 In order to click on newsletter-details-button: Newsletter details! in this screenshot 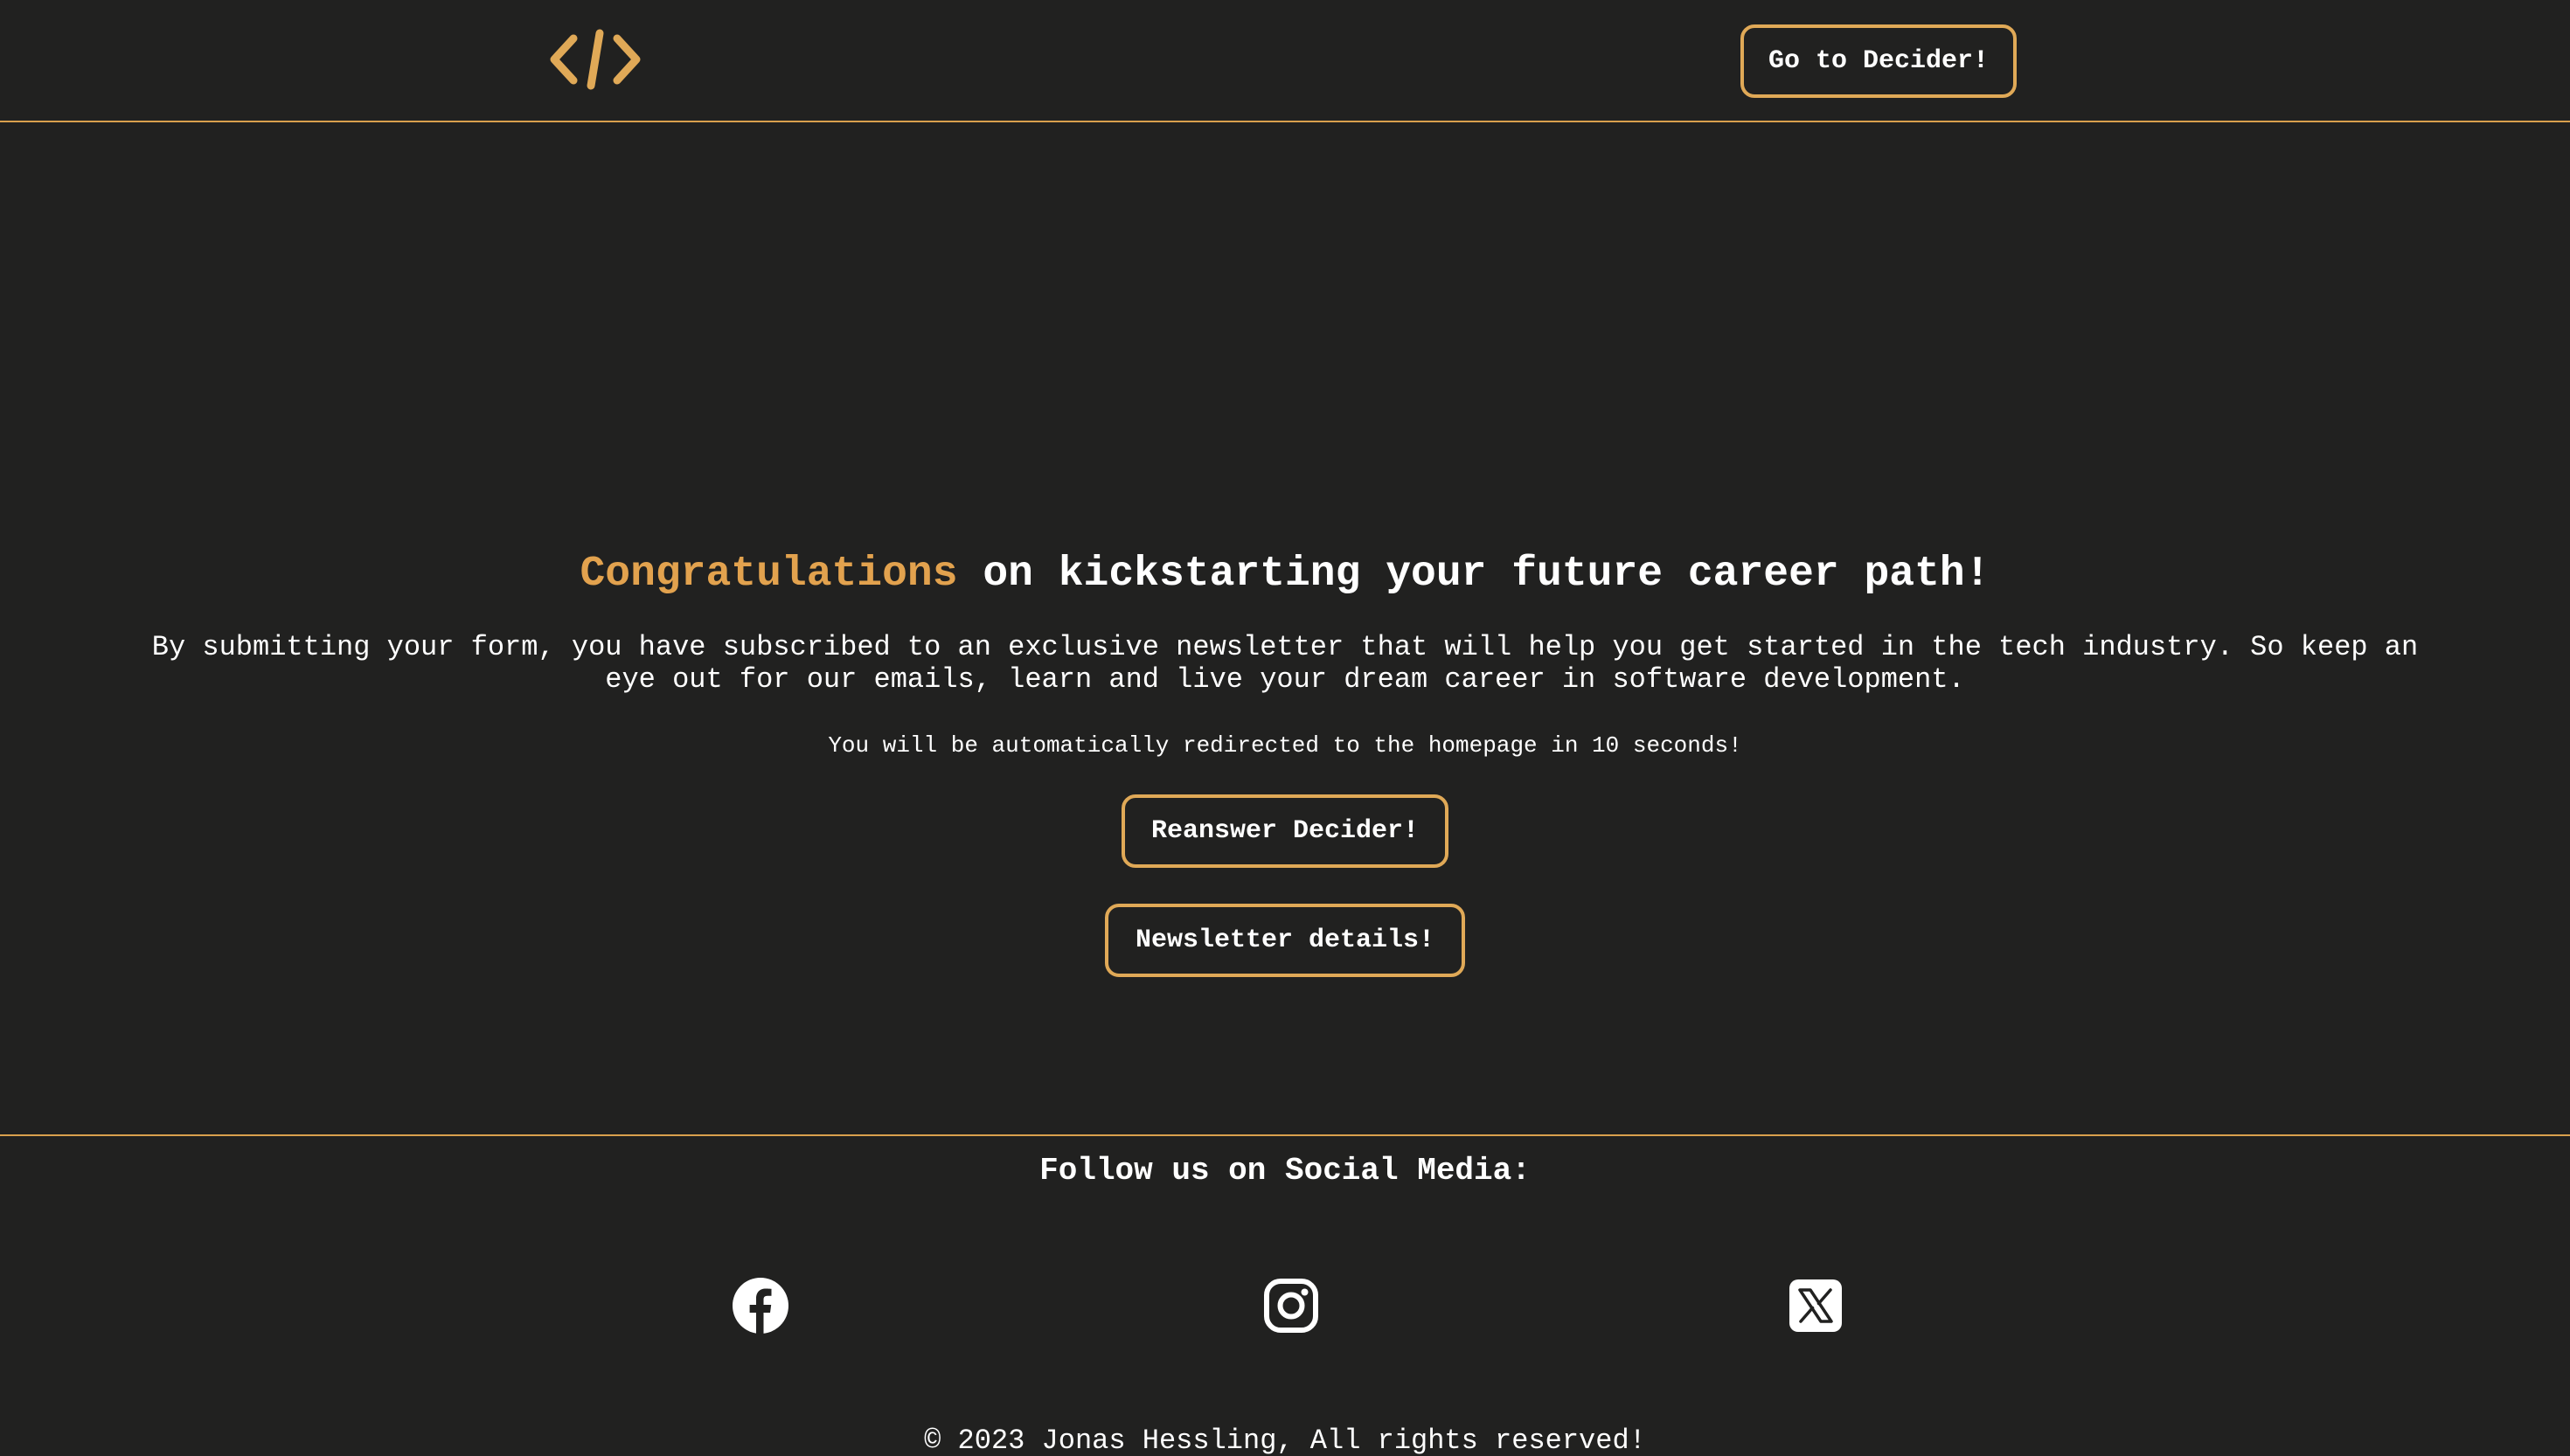, I will do `click(1285, 940)`.